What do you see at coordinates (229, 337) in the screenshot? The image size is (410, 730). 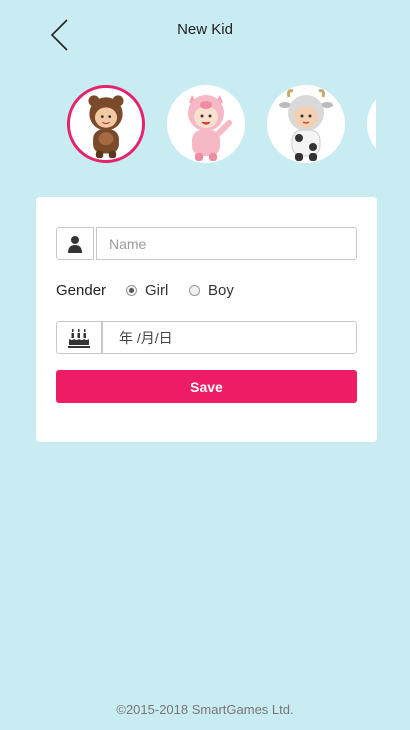 I see `birthday-date-input: 年 /月/日` at bounding box center [229, 337].